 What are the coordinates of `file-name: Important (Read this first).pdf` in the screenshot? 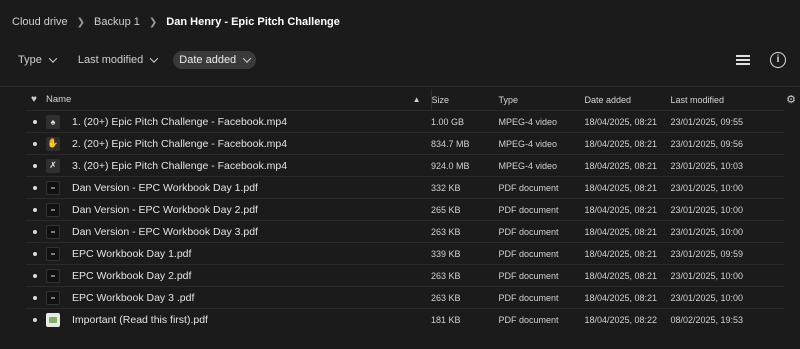 It's located at (251, 319).